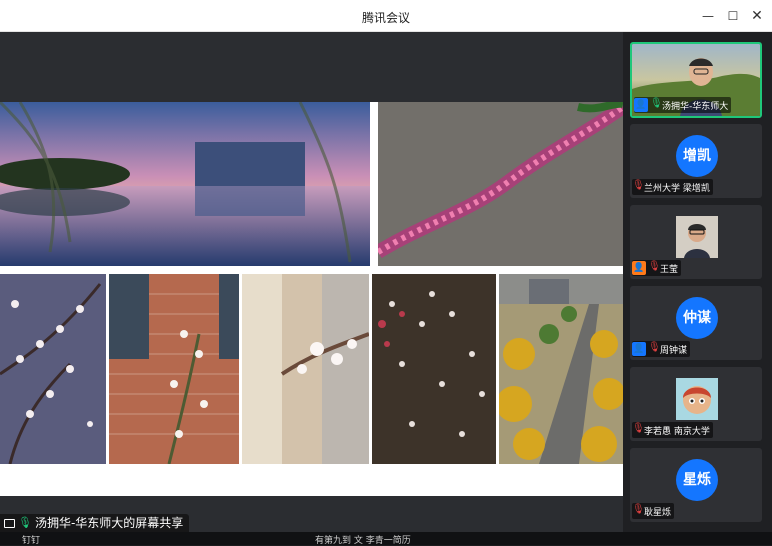  Describe the element at coordinates (53, 369) in the screenshot. I see `photo-white-blossoms` at that location.